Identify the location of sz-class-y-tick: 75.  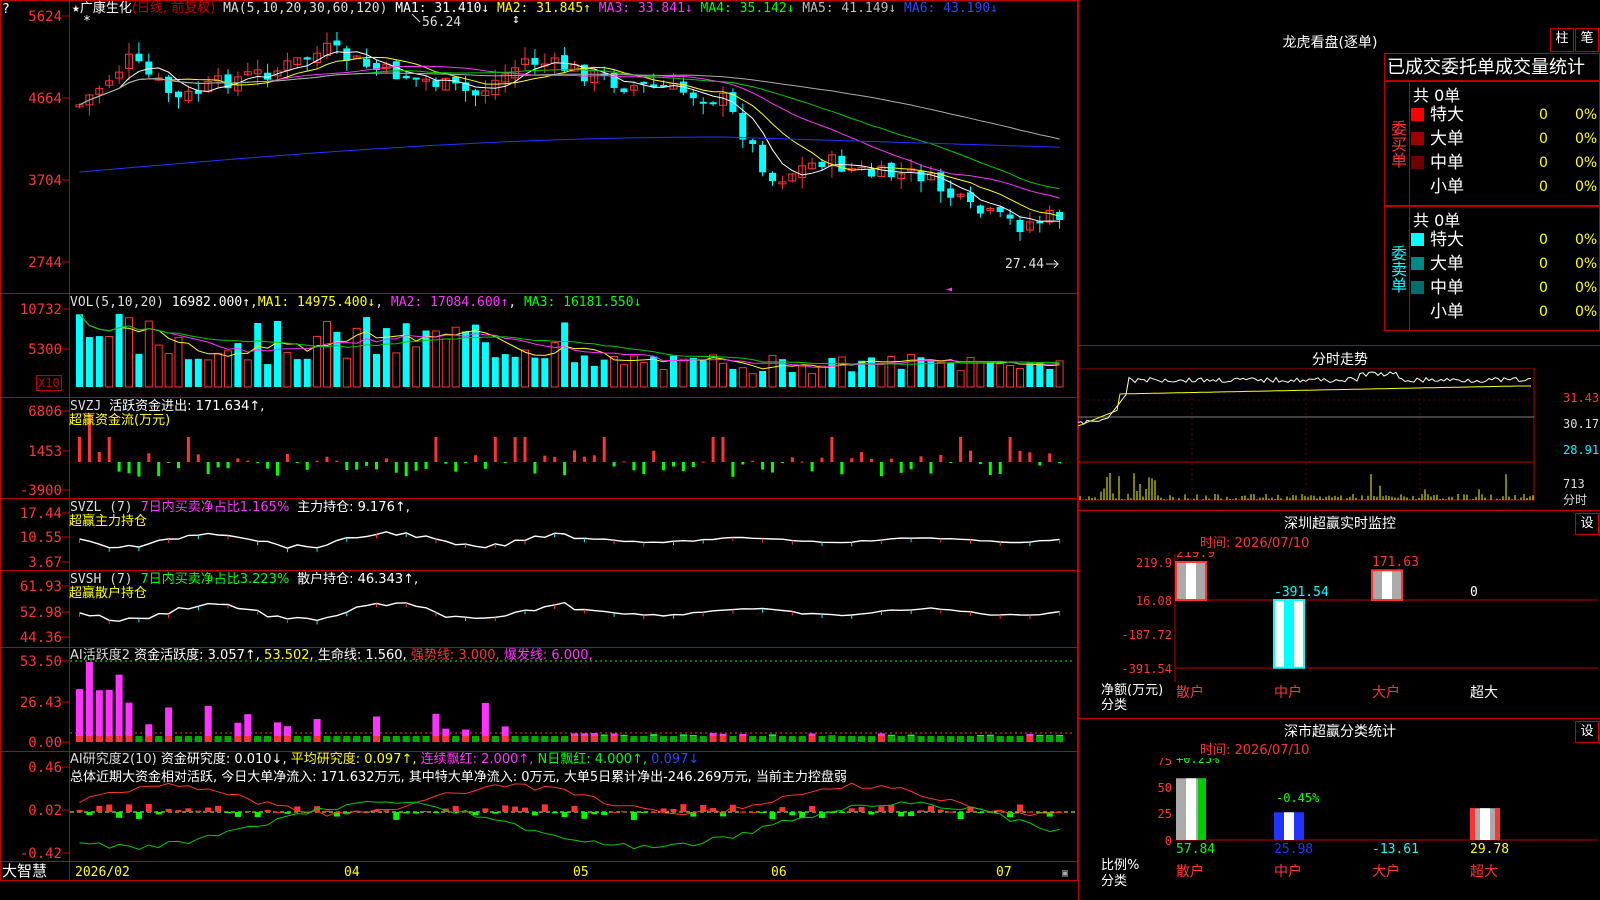
(1165, 763).